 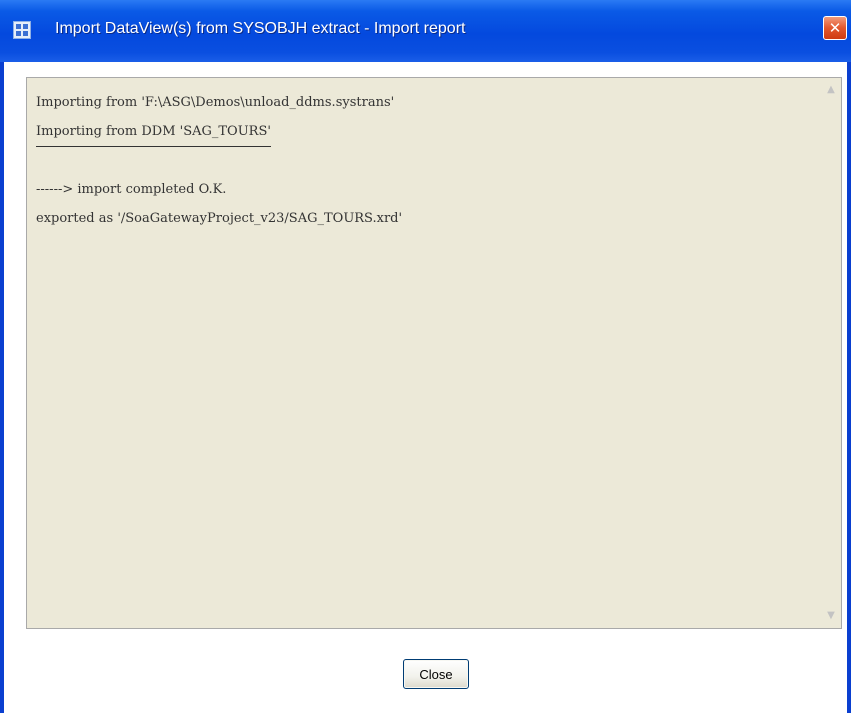 I want to click on report-line, so click(x=423, y=160).